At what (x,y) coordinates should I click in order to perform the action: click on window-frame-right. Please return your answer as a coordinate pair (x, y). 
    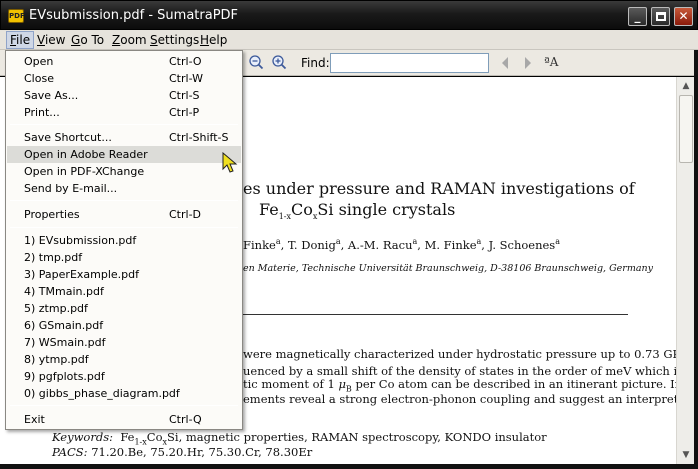
    Looking at the image, I should click on (696, 259).